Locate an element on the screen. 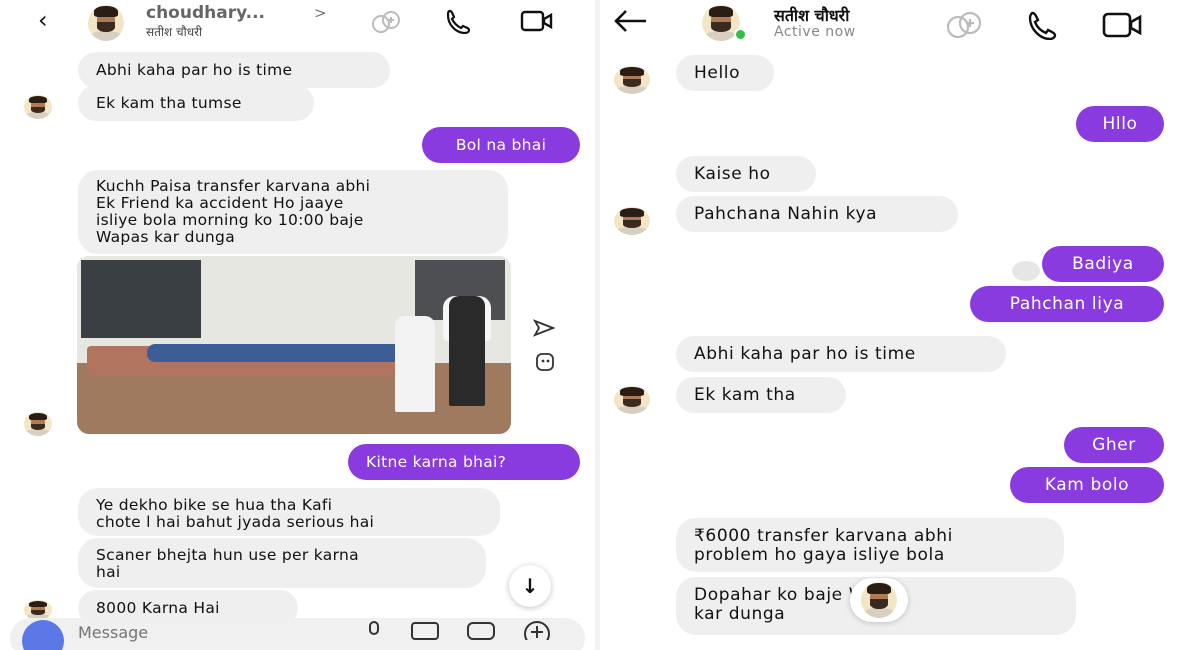 Image resolution: width=1200 pixels, height=650 pixels. floating-reaction-avatar is located at coordinates (879, 600).